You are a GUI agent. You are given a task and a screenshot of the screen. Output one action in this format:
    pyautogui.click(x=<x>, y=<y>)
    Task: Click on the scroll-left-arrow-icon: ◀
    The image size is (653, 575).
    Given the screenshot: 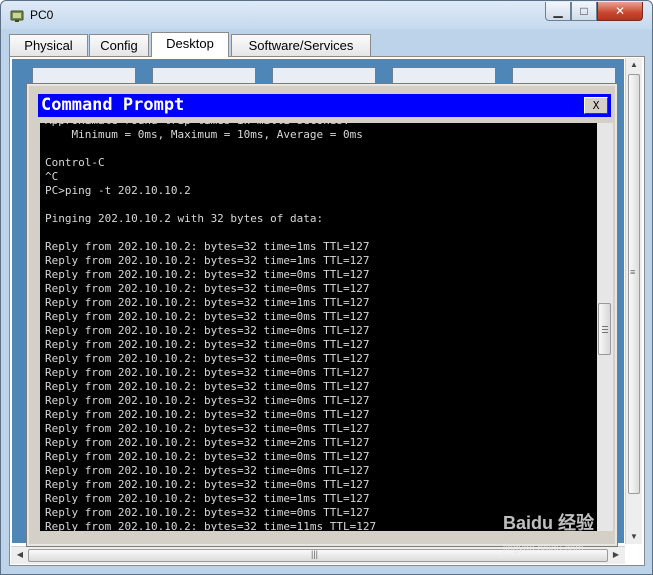 What is the action you would take?
    pyautogui.click(x=20, y=554)
    